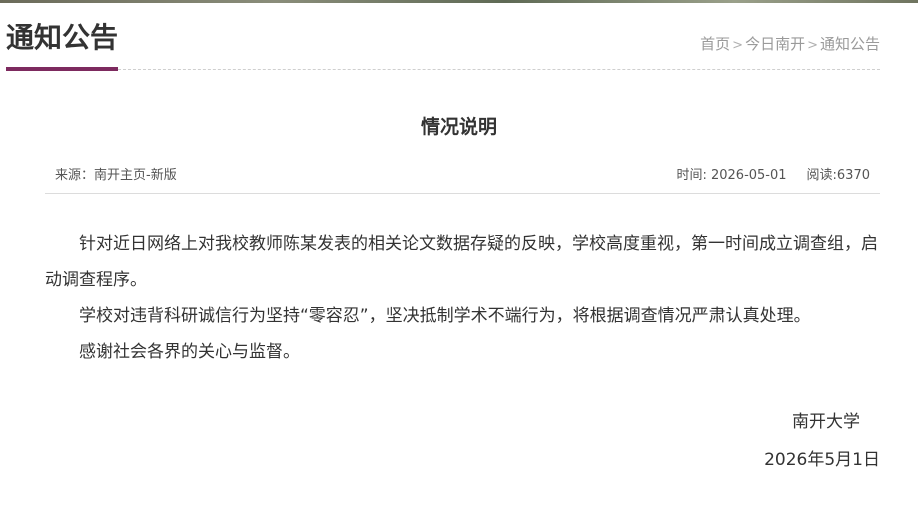 This screenshot has width=918, height=510. I want to click on article-meta-right: 时间: 2026-05-01 阅读:6370, so click(773, 176).